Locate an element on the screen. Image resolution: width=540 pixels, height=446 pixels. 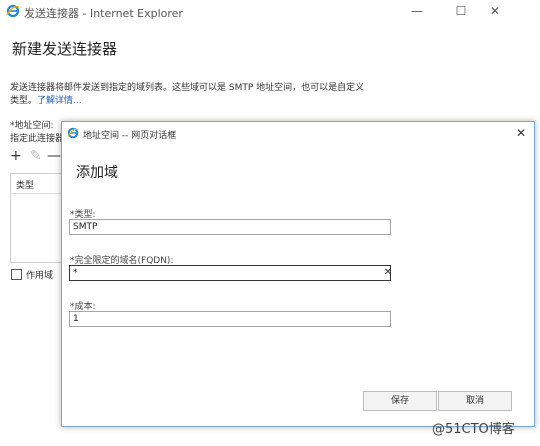
dialog-close-button: ✕ is located at coordinates (521, 133).